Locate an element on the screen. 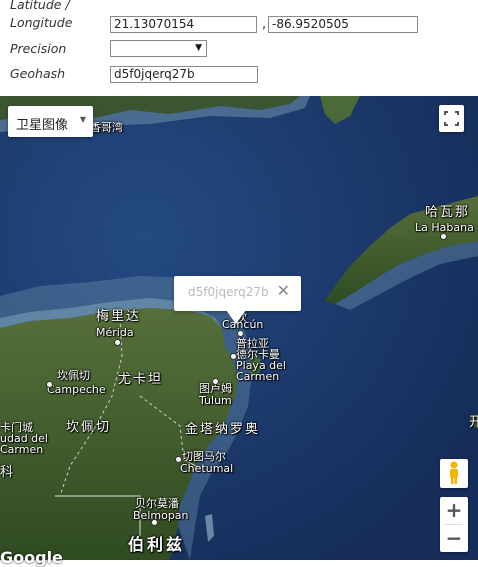 The width and height of the screenshot is (478, 567). latitude-input: 21.13070154 is located at coordinates (183, 24).